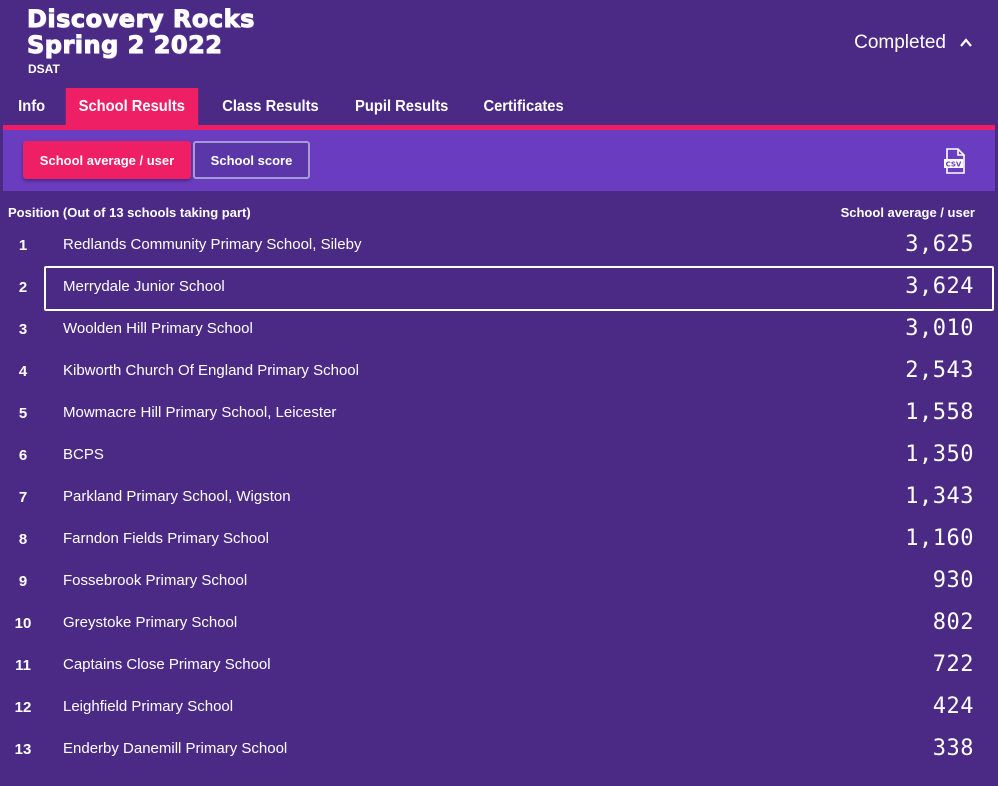 The image size is (998, 786). I want to click on quiz-title-line1: Discovery Rocks, so click(141, 19).